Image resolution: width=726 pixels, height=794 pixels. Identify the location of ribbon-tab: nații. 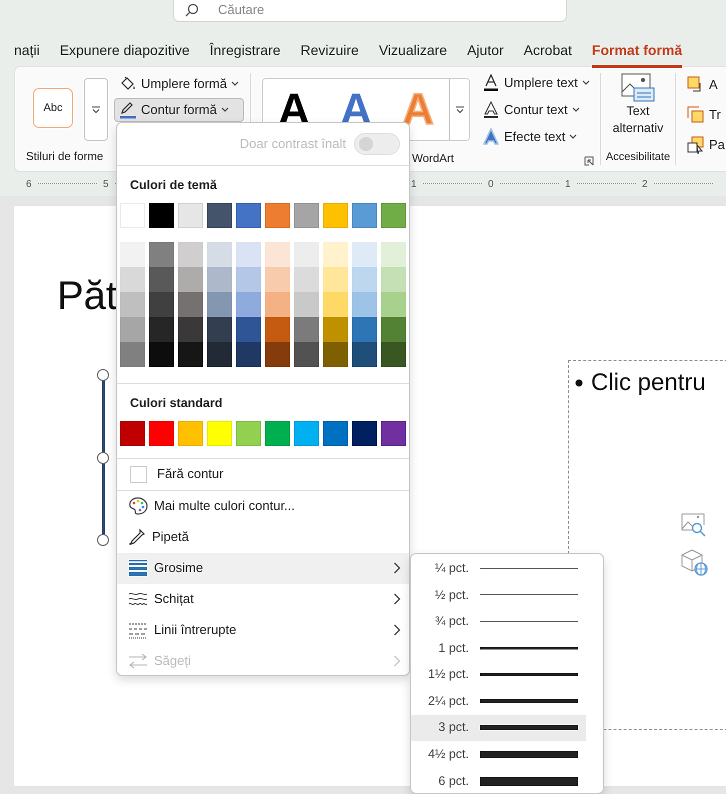
(27, 54).